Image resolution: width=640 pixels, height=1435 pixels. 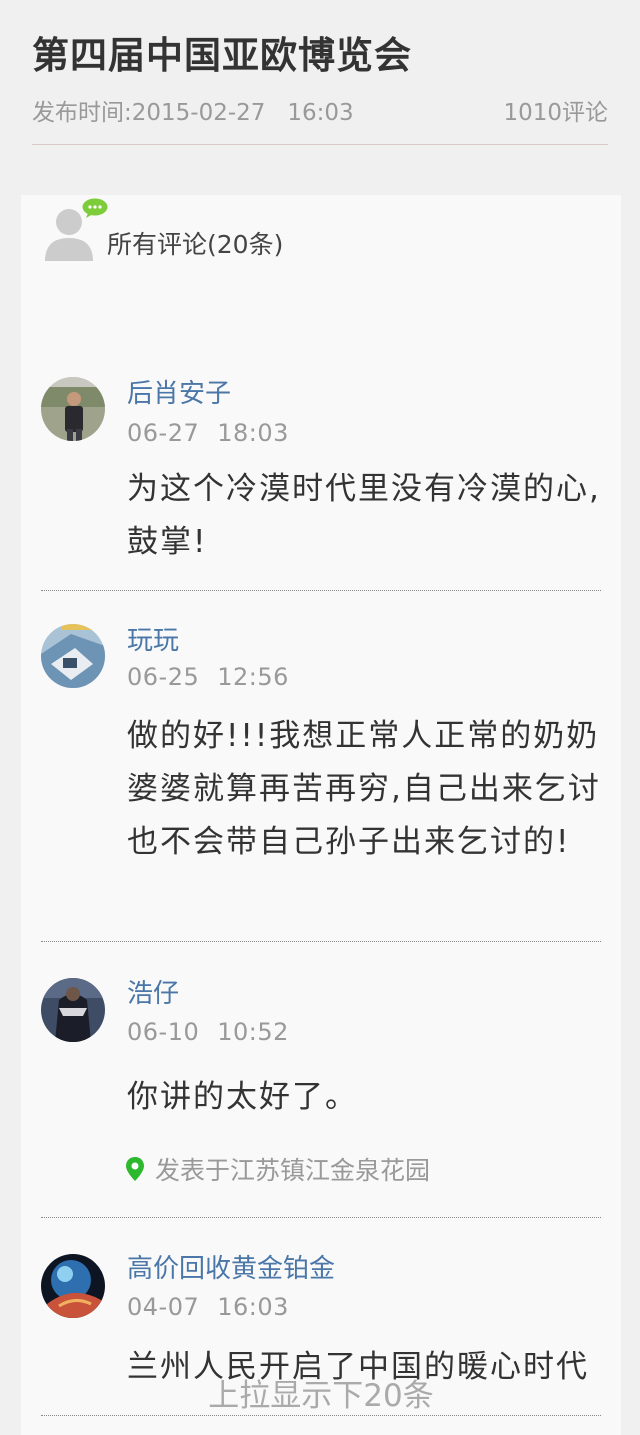 I want to click on comment-date: 06-10, so click(x=163, y=1032).